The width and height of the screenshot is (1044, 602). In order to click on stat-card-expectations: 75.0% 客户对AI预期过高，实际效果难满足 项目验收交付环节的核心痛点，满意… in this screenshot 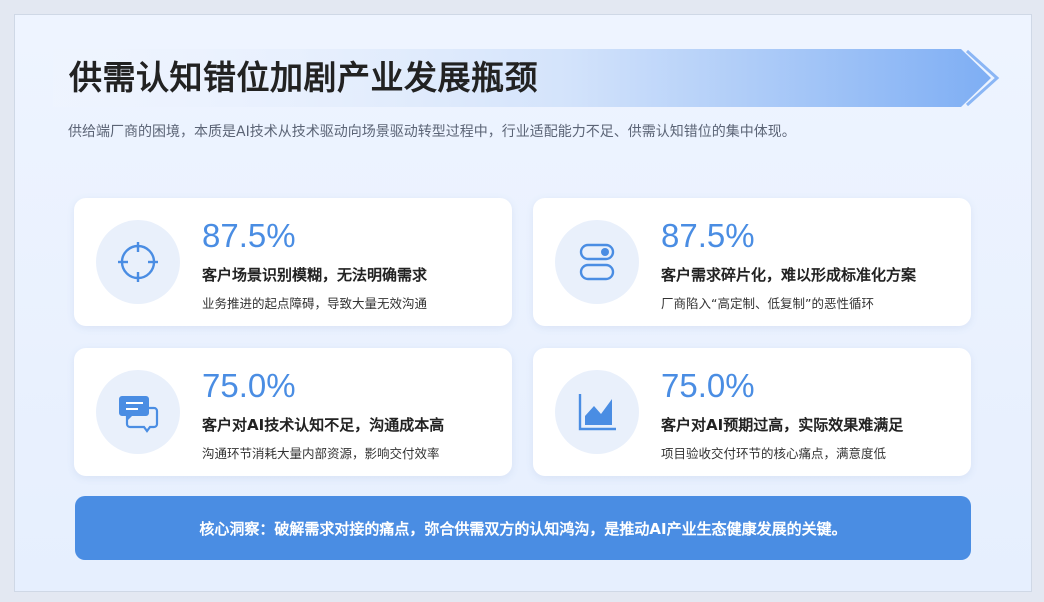, I will do `click(752, 412)`.